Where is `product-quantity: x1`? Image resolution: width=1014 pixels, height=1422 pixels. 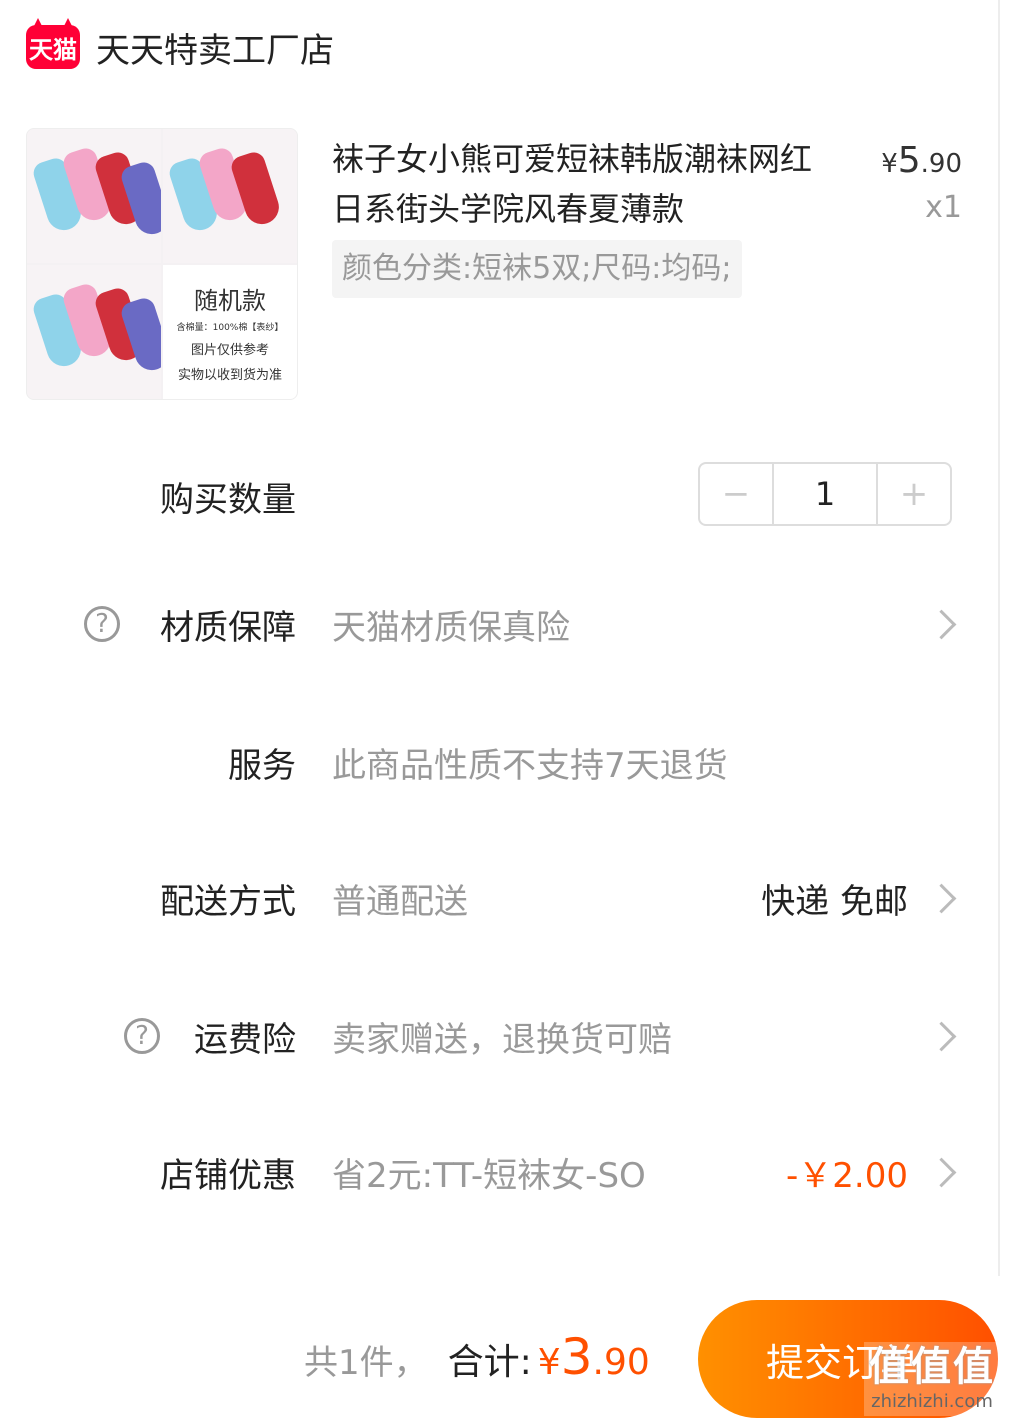 product-quantity: x1 is located at coordinates (943, 207).